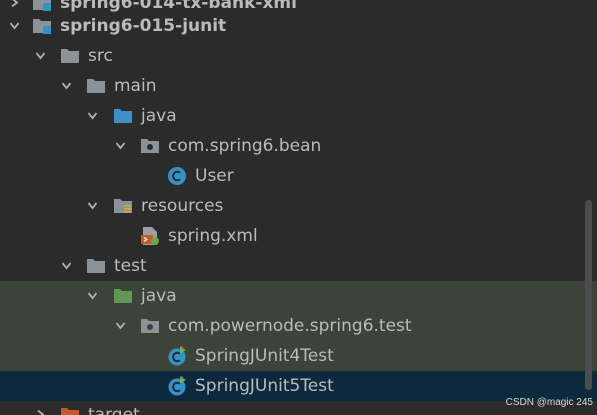  What do you see at coordinates (298, 86) in the screenshot?
I see `tree-row-main: main` at bounding box center [298, 86].